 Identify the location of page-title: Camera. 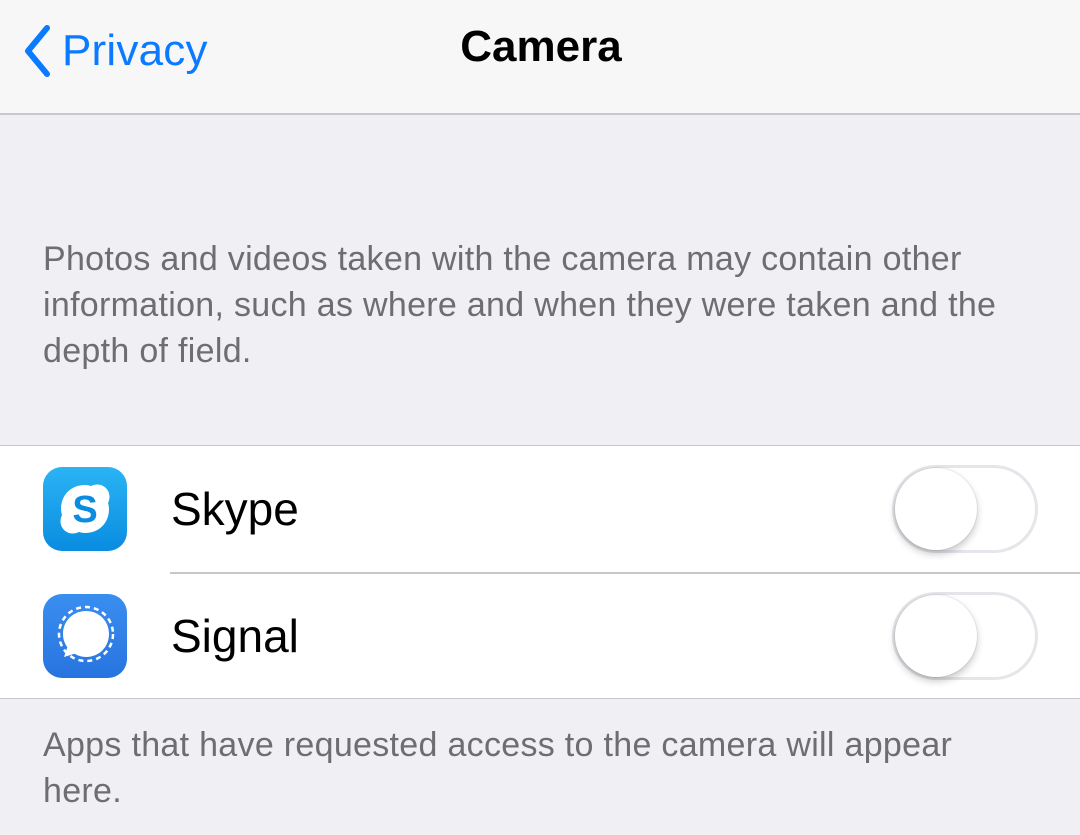
(540, 47).